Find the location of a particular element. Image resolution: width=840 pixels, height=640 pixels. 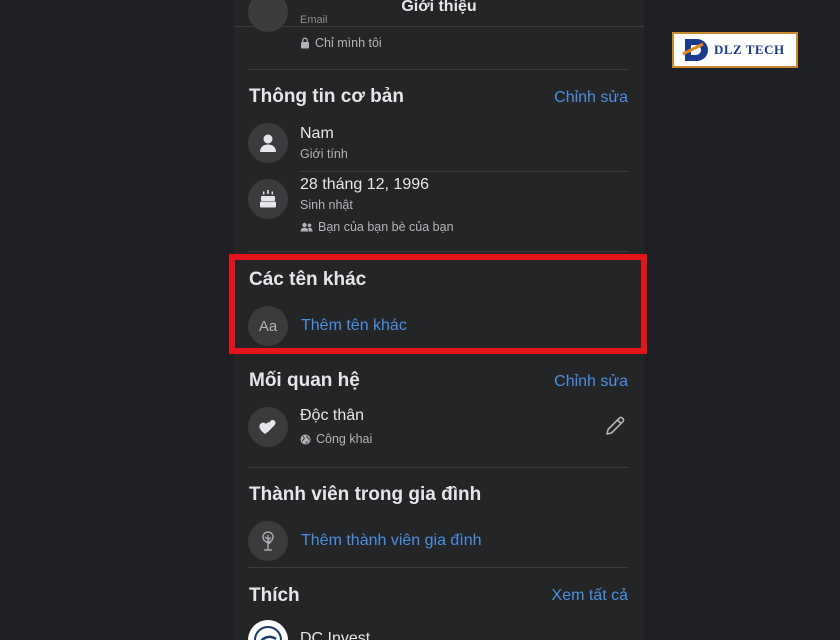

row-divider is located at coordinates (464, 171).